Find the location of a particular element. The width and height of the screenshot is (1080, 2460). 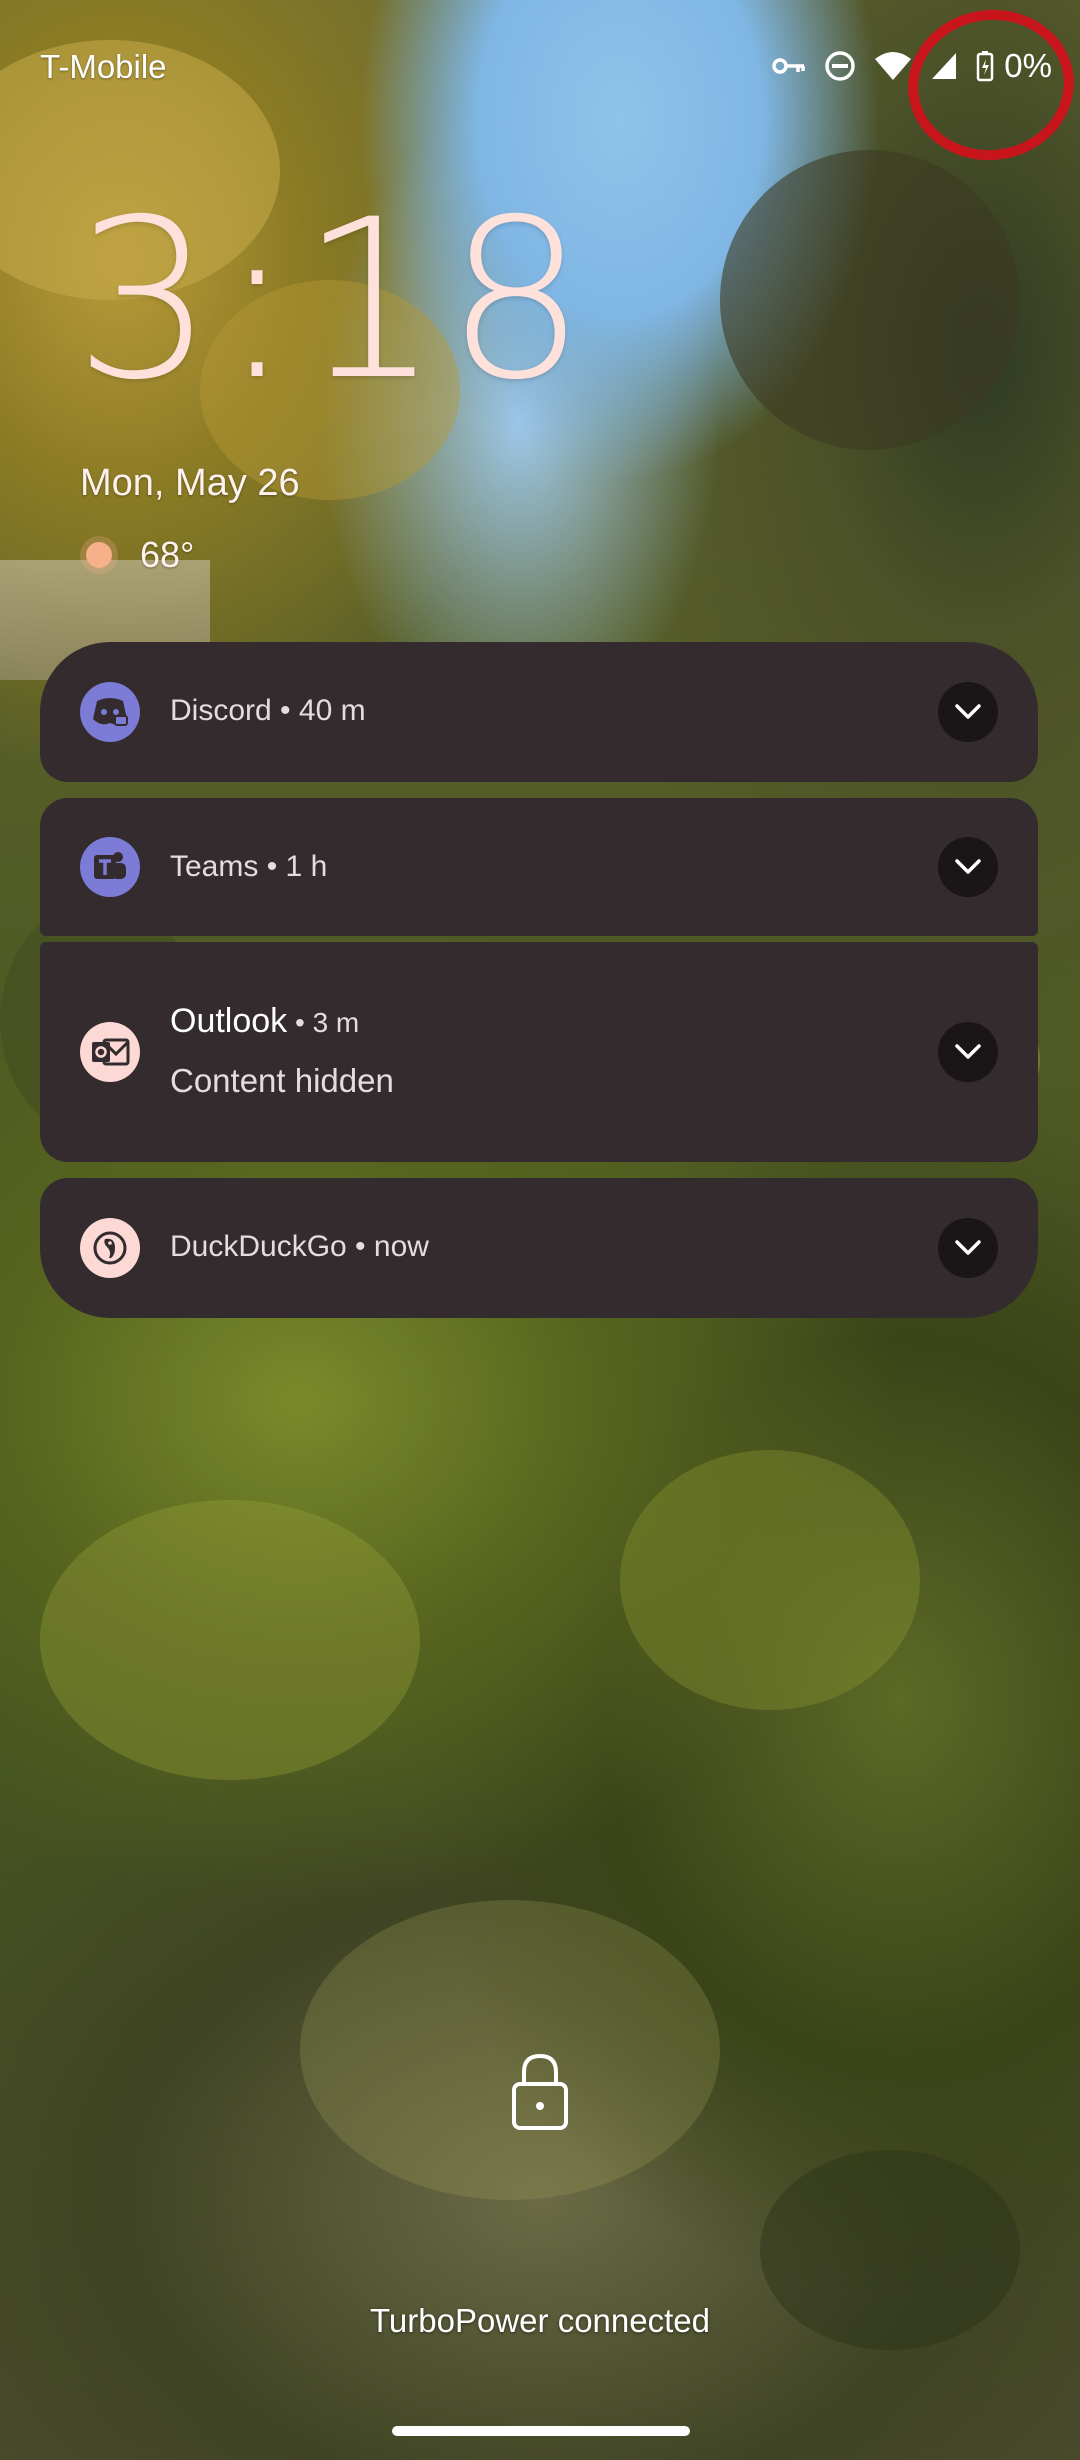

discord-icon is located at coordinates (110, 712).